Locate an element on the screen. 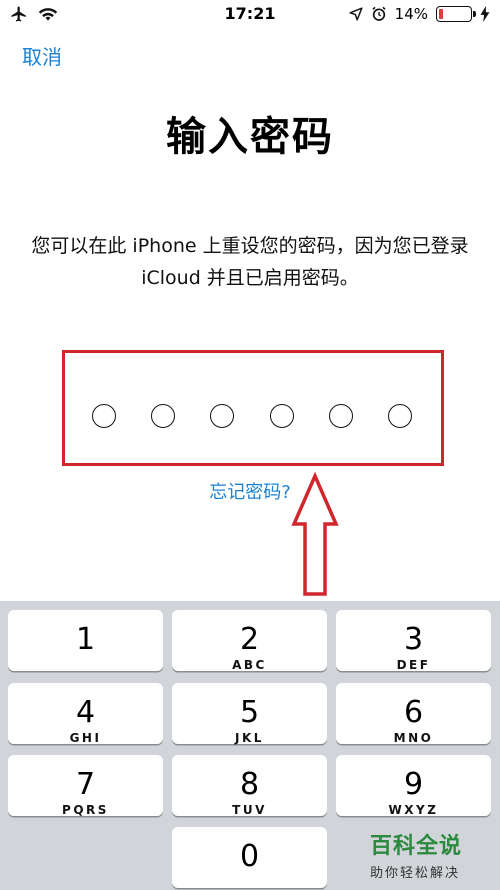 Image resolution: width=500 pixels, height=890 pixels. key-0: 0 is located at coordinates (249, 857).